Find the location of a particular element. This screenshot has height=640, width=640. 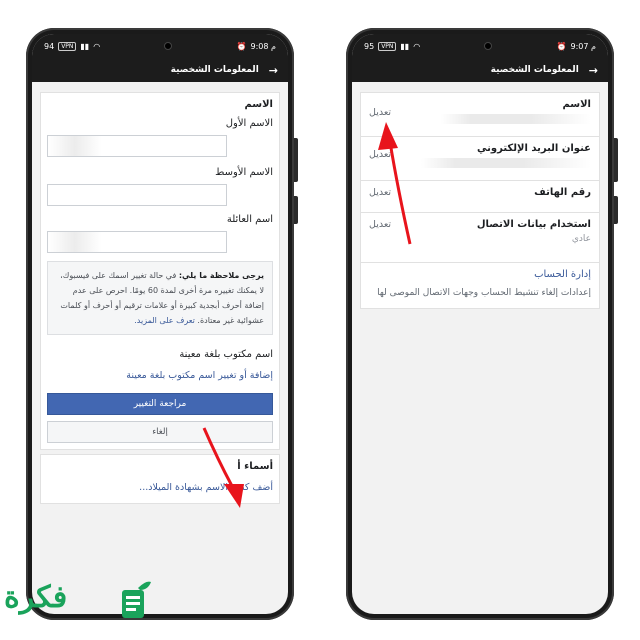

logo-text: فكرة is located at coordinates (36, 597).